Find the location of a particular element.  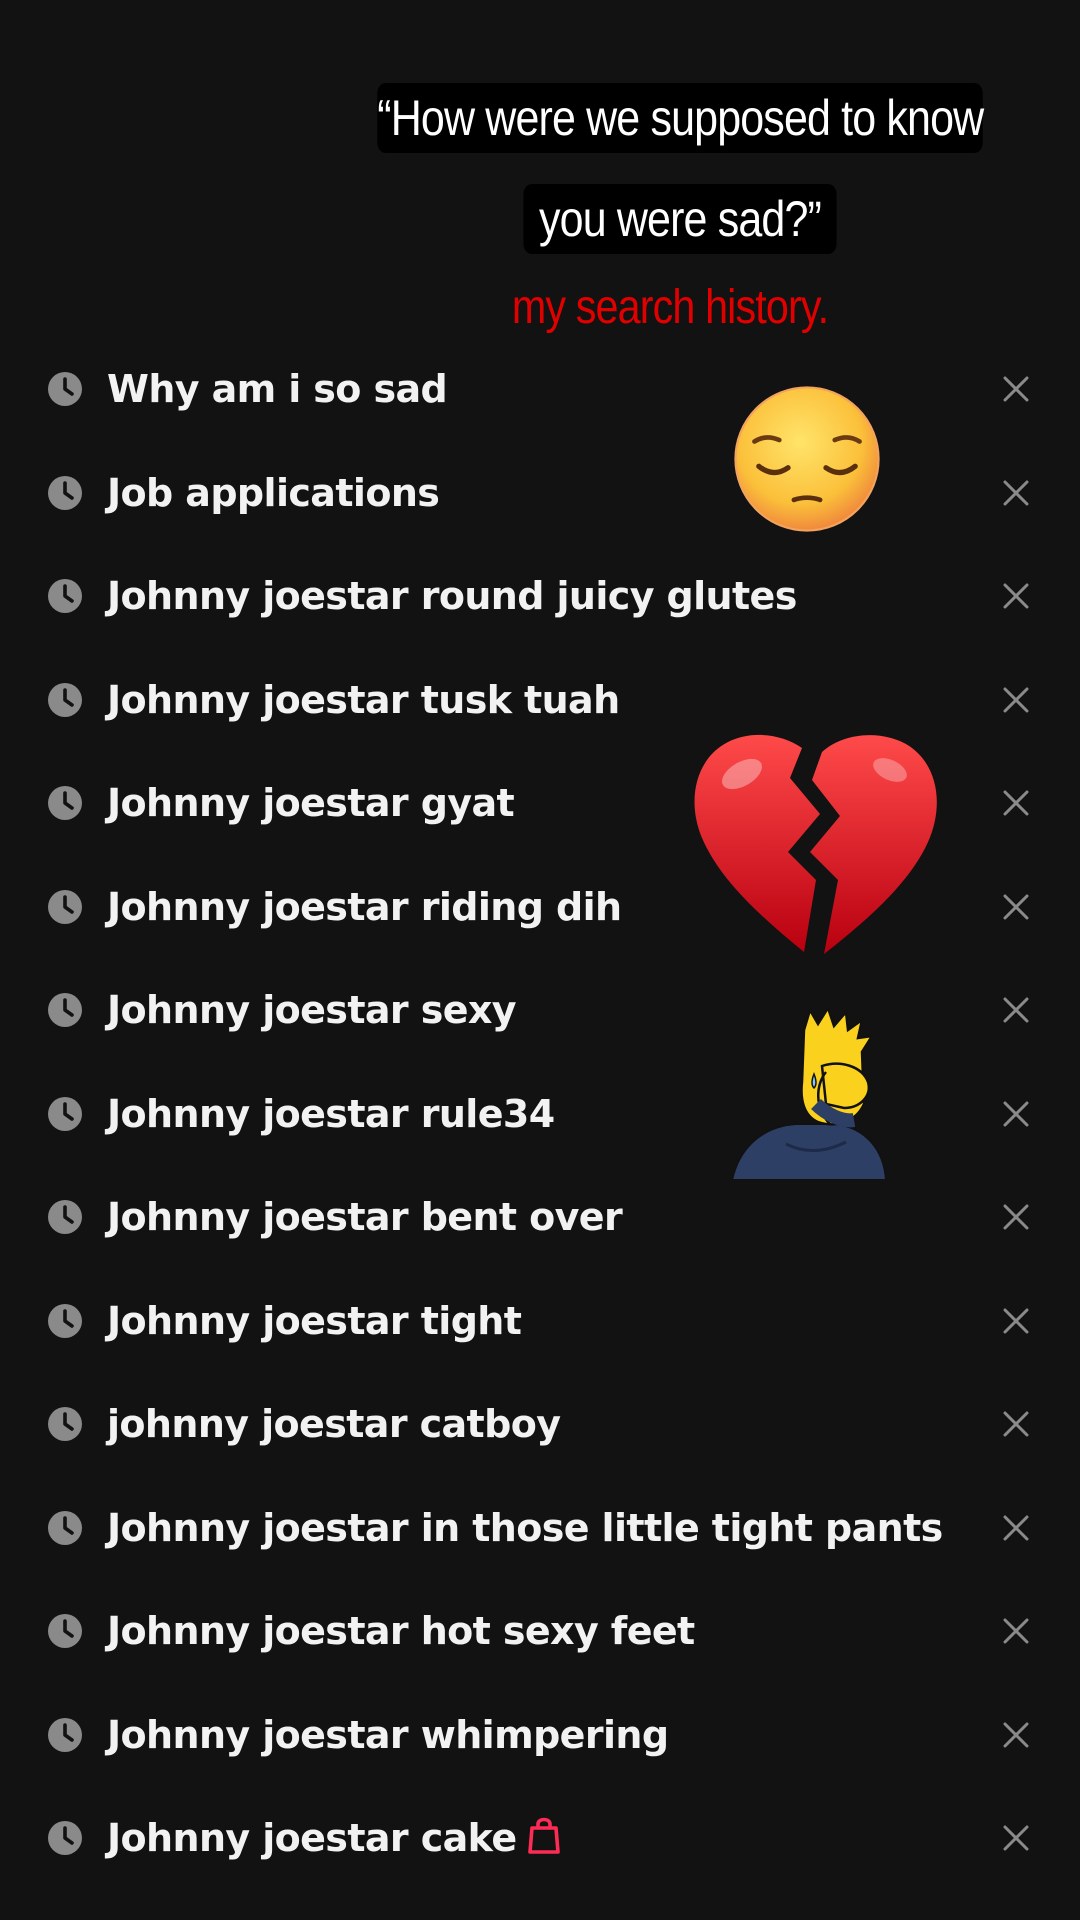

history-query-label: Johnny joestar tusk tuah is located at coordinates (363, 699).